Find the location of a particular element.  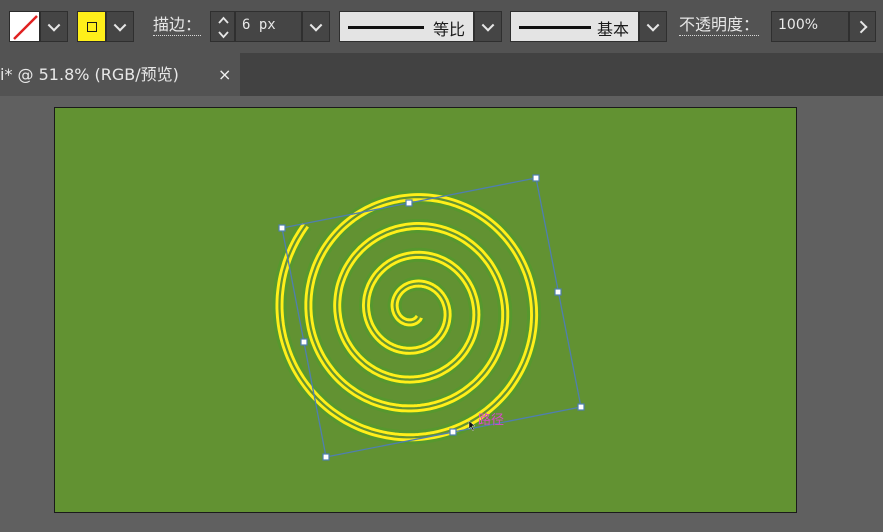

resize-handle-left is located at coordinates (304, 342).